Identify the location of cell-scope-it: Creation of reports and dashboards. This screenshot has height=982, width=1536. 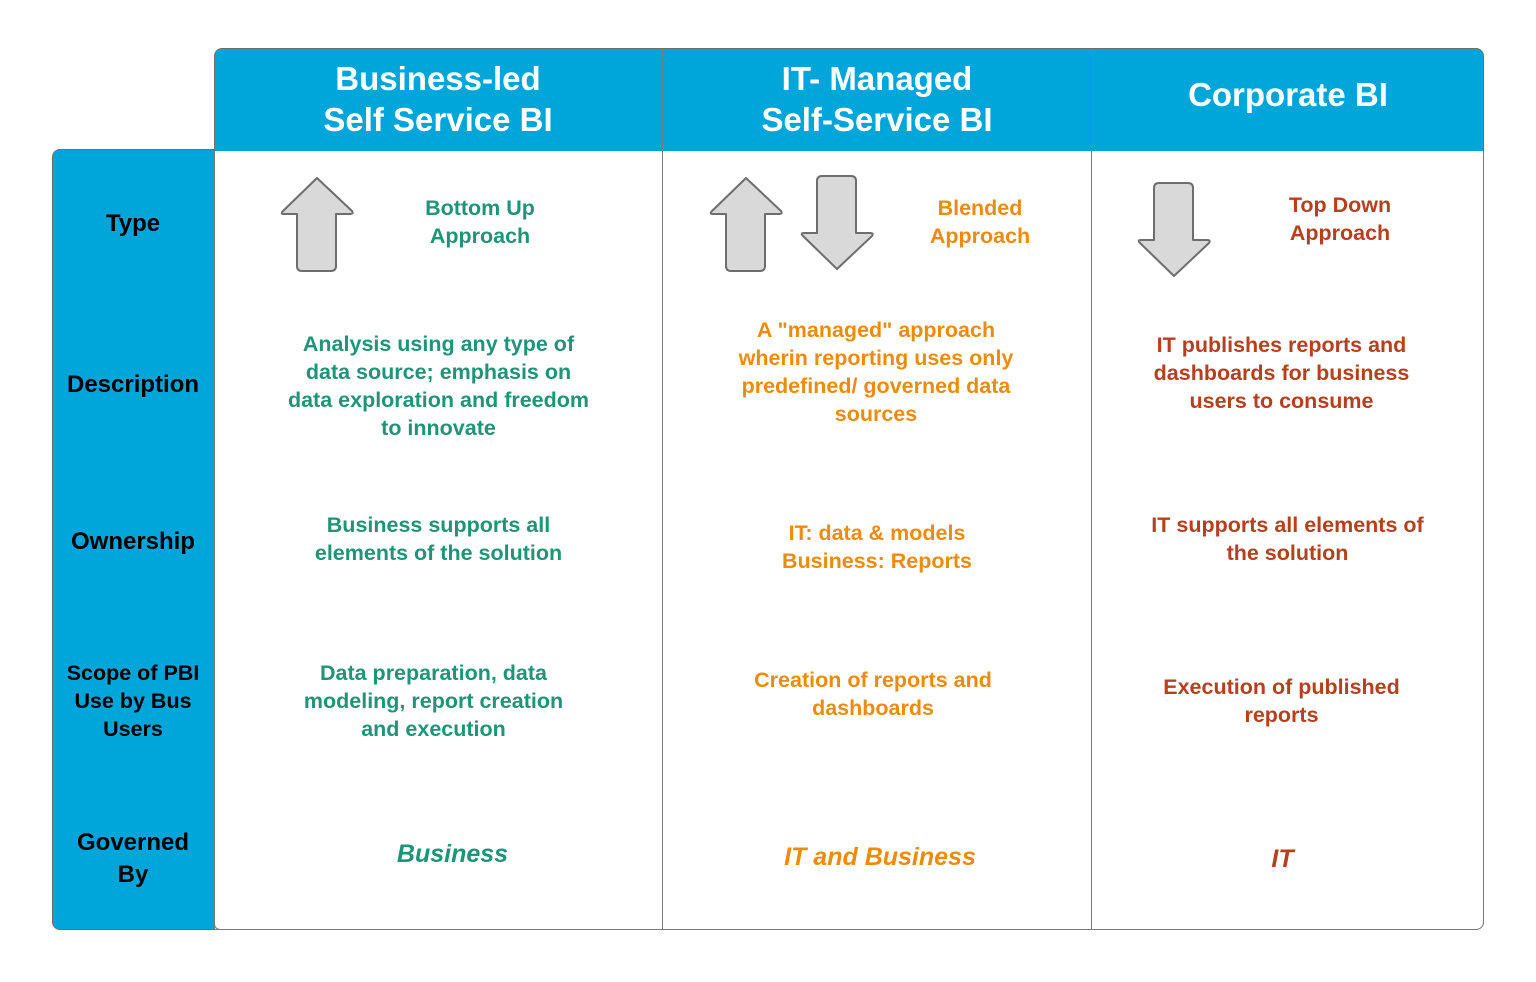
(877, 701).